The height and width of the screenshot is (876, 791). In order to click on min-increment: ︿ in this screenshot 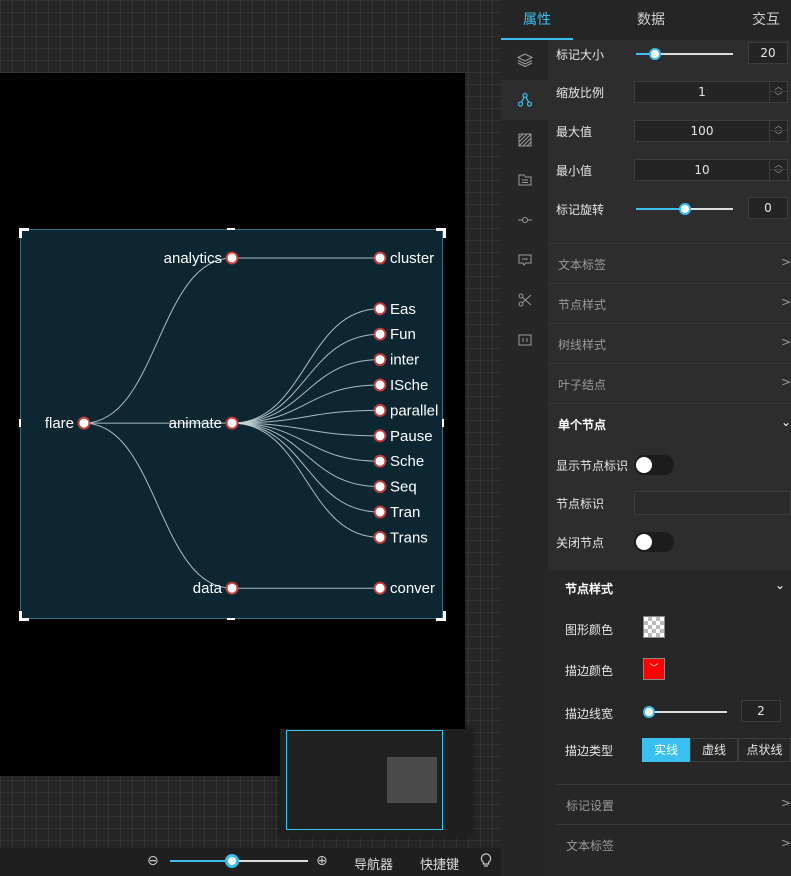, I will do `click(778, 165)`.